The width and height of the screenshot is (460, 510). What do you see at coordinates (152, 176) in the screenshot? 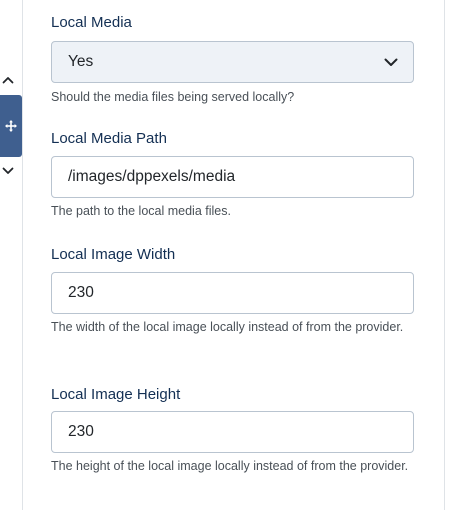
I see `local-media-path-value: /images/dppexels/media` at bounding box center [152, 176].